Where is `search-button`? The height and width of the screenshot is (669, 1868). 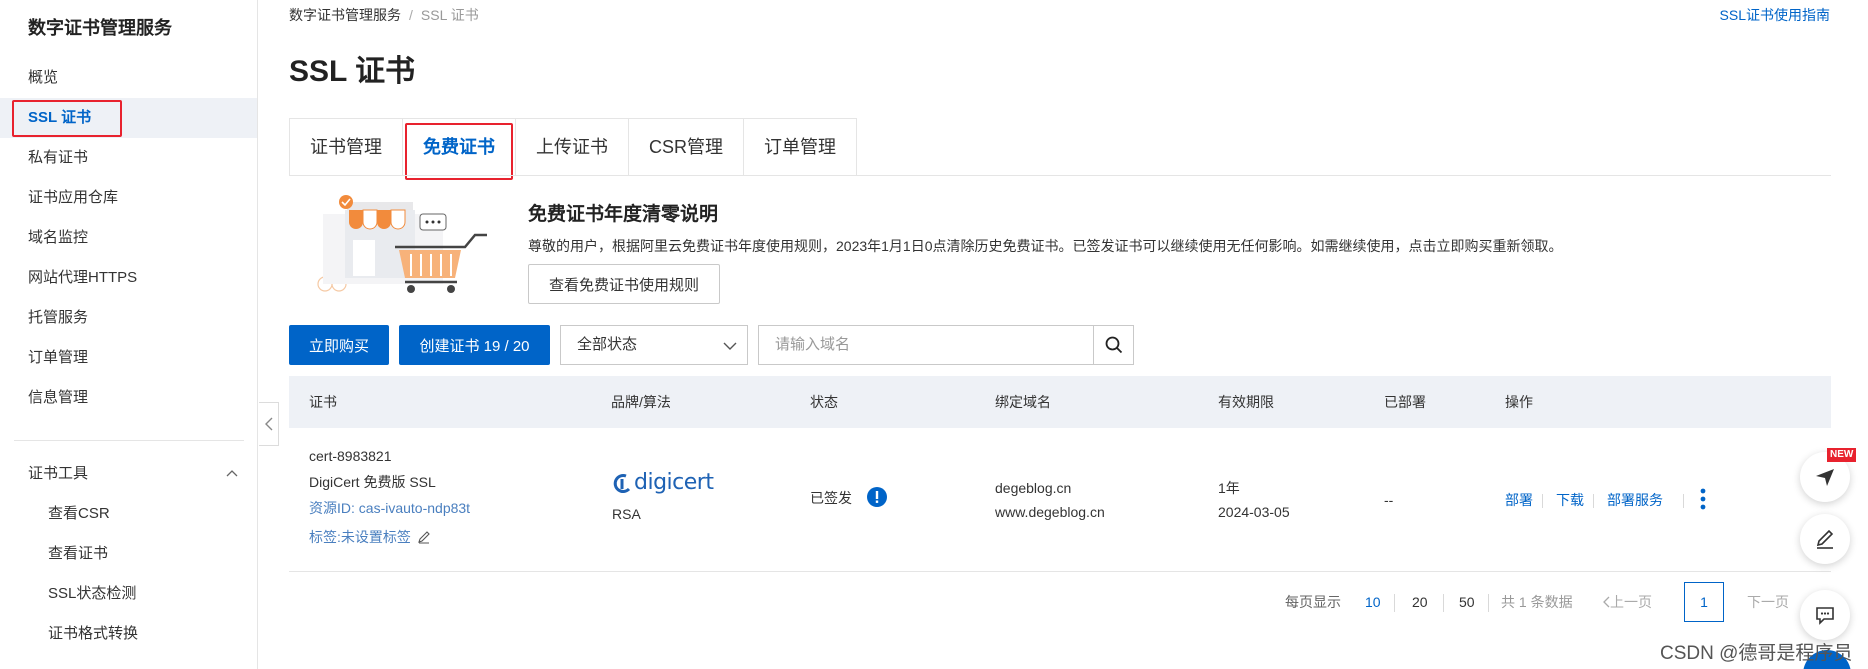
search-button is located at coordinates (1113, 345).